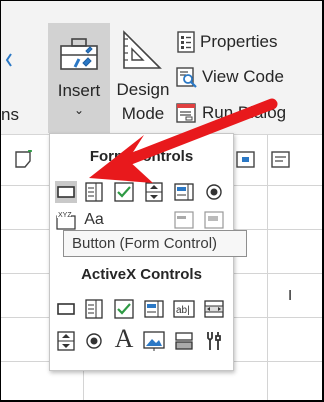  What do you see at coordinates (142, 49) in the screenshot?
I see `design-mode-icon` at bounding box center [142, 49].